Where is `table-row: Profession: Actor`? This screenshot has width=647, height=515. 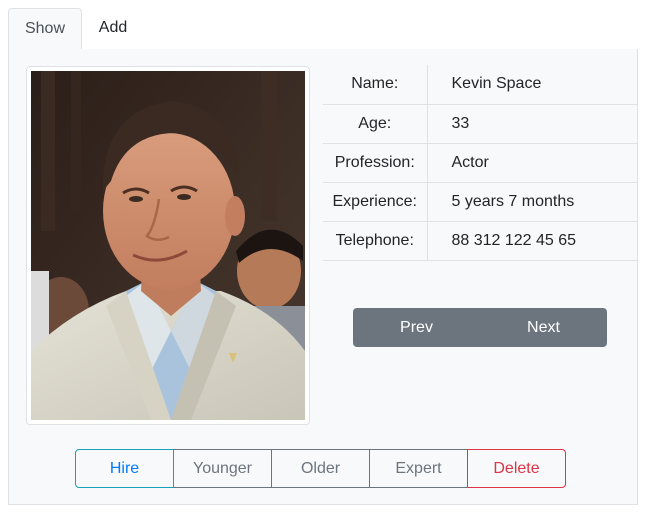
table-row: Profession: Actor is located at coordinates (480, 163).